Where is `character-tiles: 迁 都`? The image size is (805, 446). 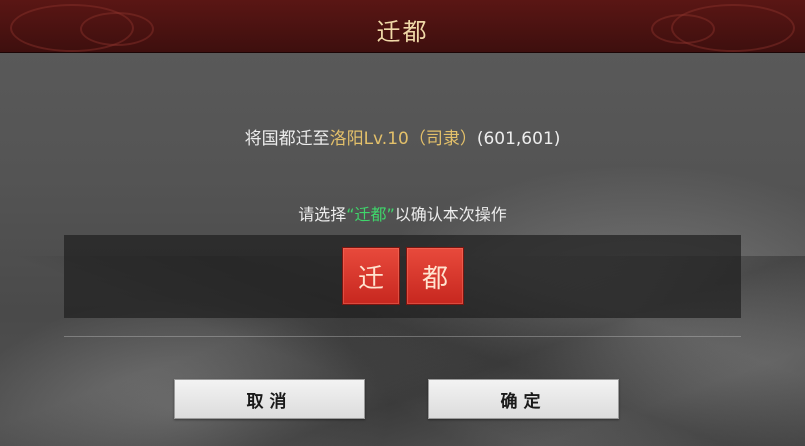
character-tiles: 迁 都 is located at coordinates (403, 276).